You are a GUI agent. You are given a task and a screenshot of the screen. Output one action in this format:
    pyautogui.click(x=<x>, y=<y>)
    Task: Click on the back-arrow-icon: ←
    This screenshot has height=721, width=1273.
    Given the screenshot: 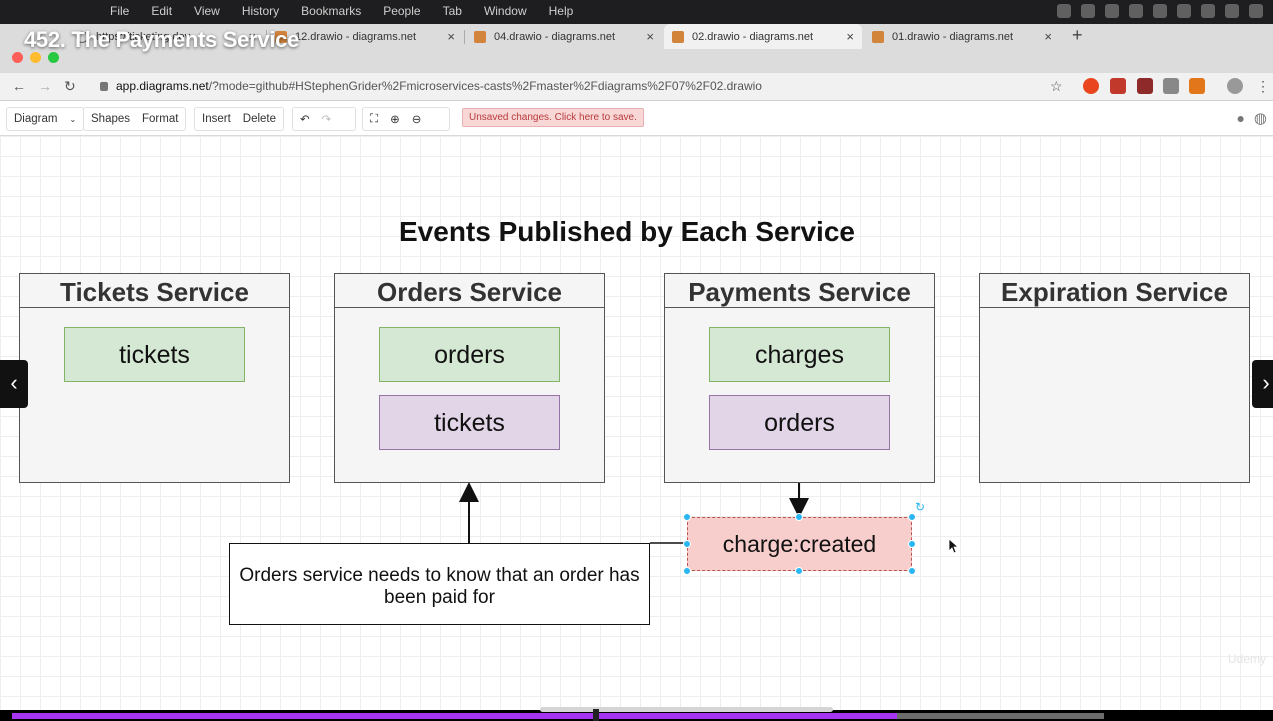 What is the action you would take?
    pyautogui.click(x=19, y=86)
    